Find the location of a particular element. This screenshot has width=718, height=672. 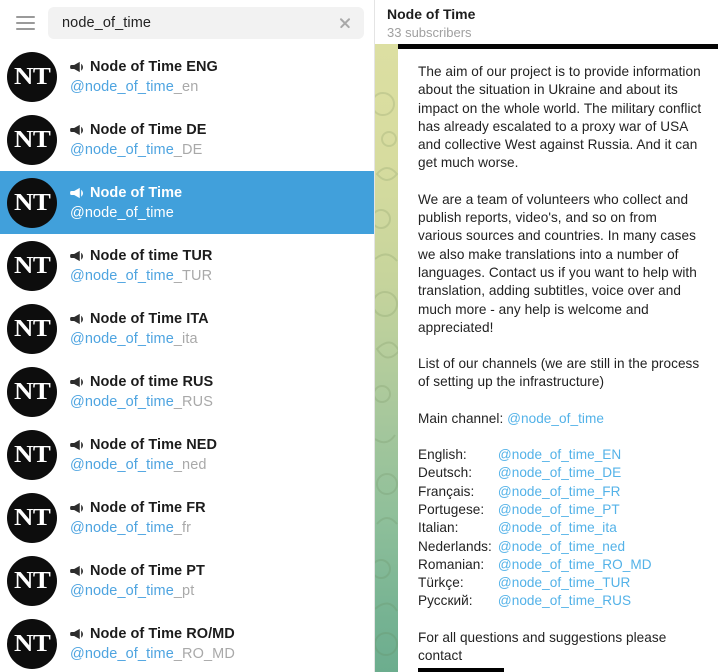

search-result-row: NT Node of time RUS @node_of_time_RUS is located at coordinates (187, 391).